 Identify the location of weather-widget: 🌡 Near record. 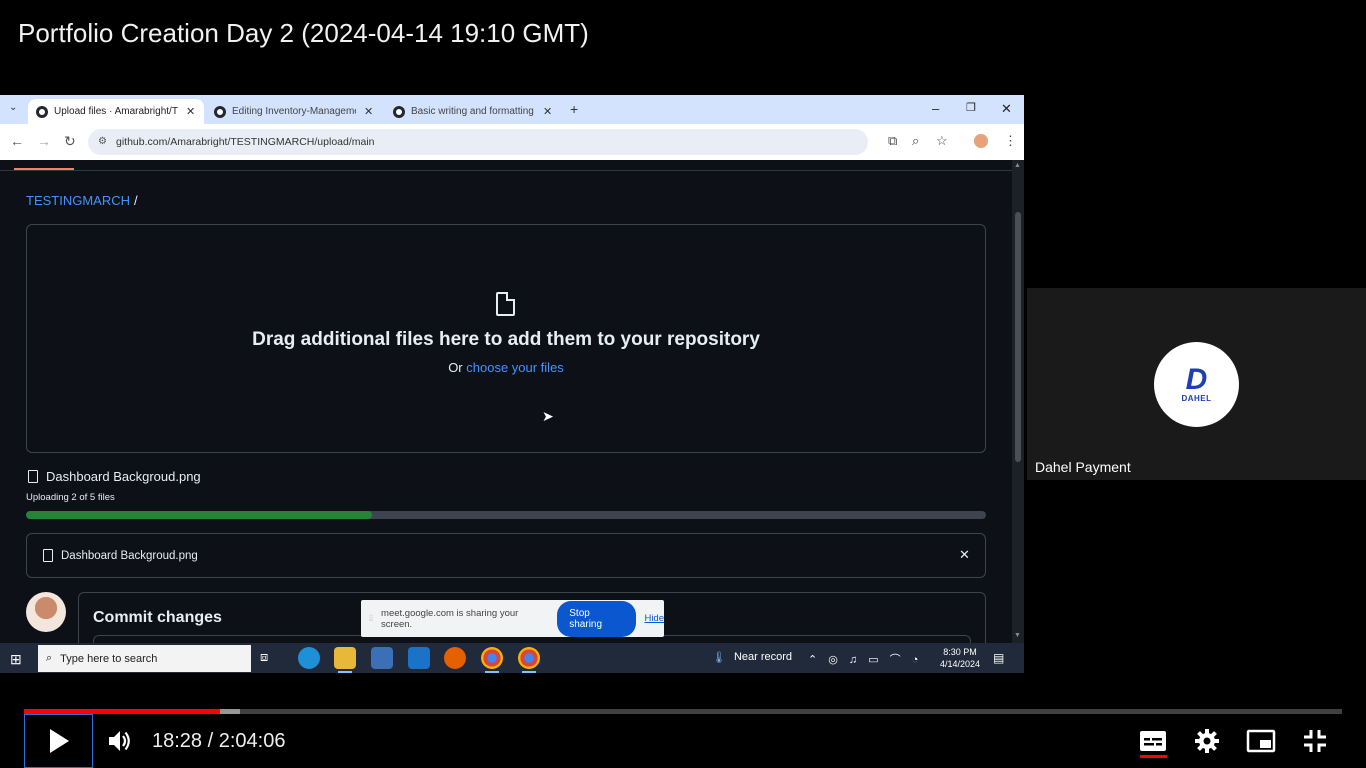
(752, 657).